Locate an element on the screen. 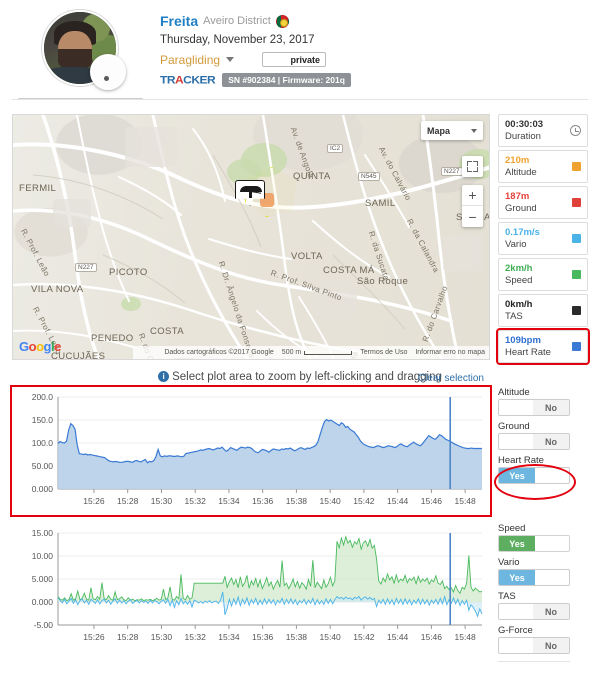 This screenshot has height=698, width=600. stat-vario: 0.17m/s Vario is located at coordinates (543, 238).